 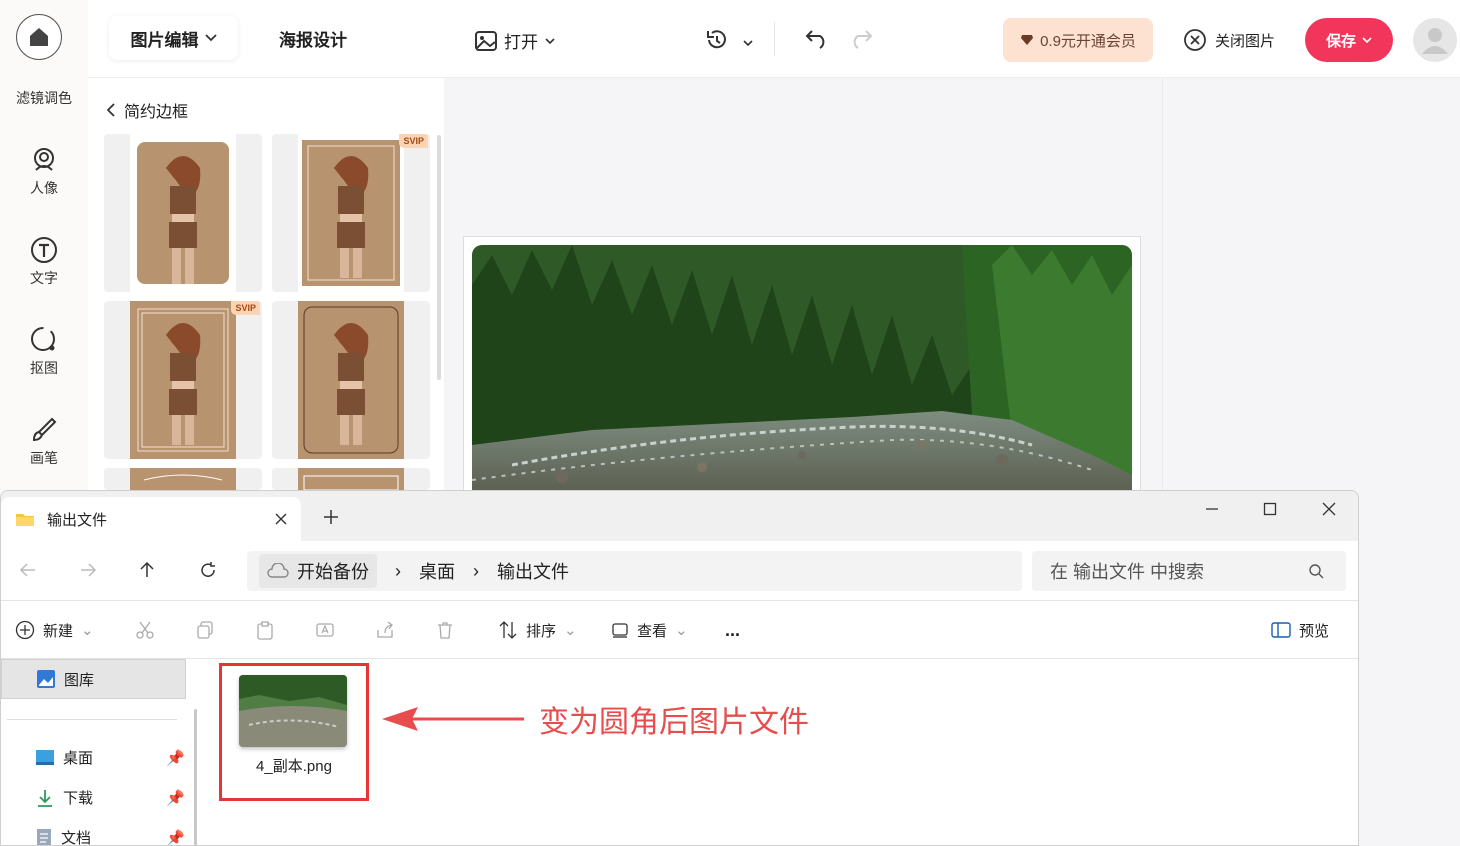 I want to click on chevron-down-icon: ⌄, so click(x=87, y=630).